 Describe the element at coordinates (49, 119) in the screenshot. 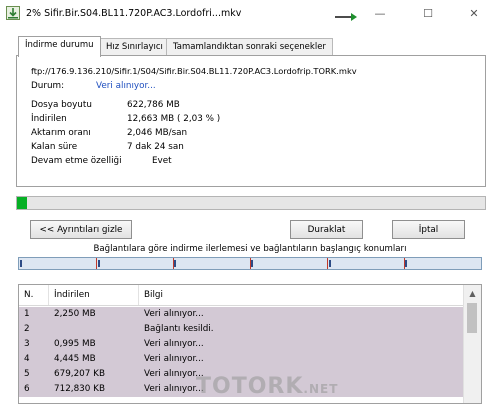

I see `downloaded-label: İndirilen` at that location.